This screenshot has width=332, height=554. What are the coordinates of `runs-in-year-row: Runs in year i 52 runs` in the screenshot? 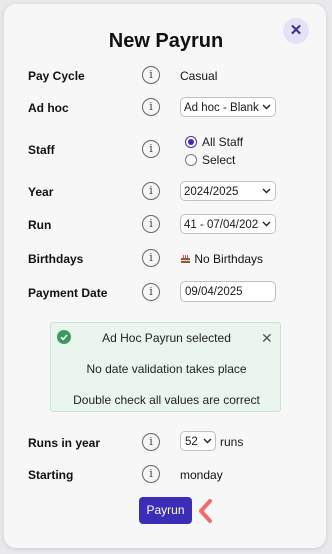 It's located at (166, 443).